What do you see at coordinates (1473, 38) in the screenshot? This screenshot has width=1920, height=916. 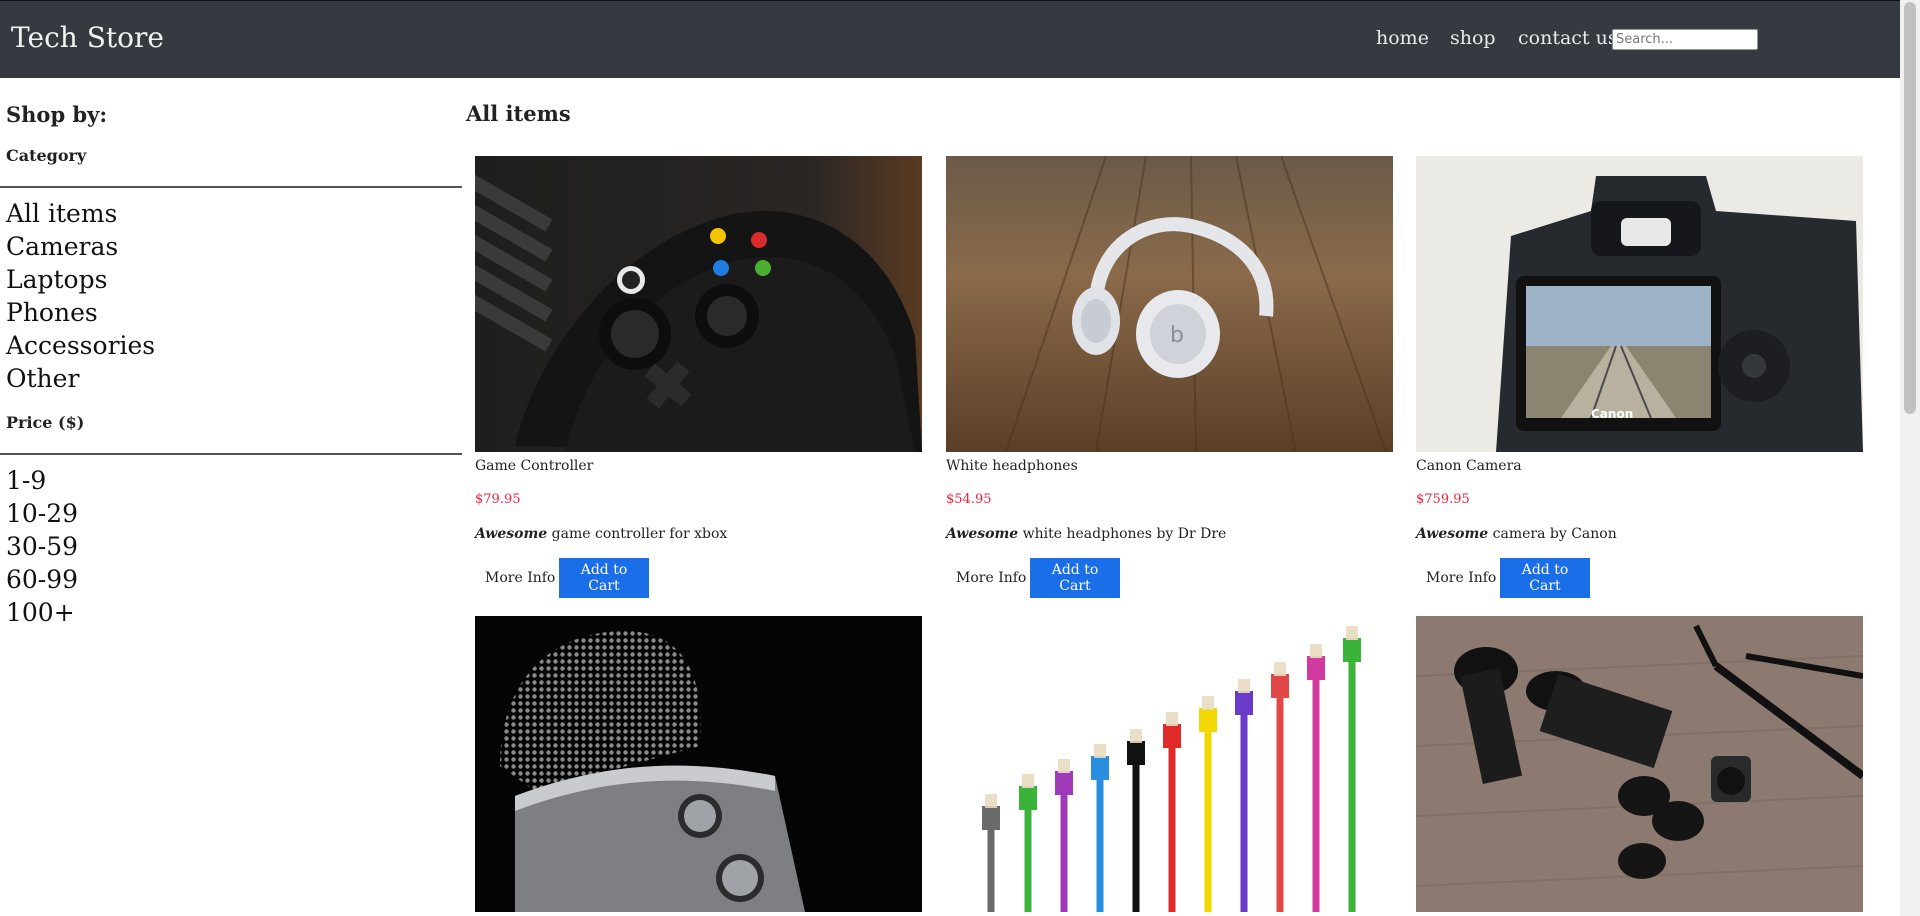 I see `nav-link-shop: shop` at bounding box center [1473, 38].